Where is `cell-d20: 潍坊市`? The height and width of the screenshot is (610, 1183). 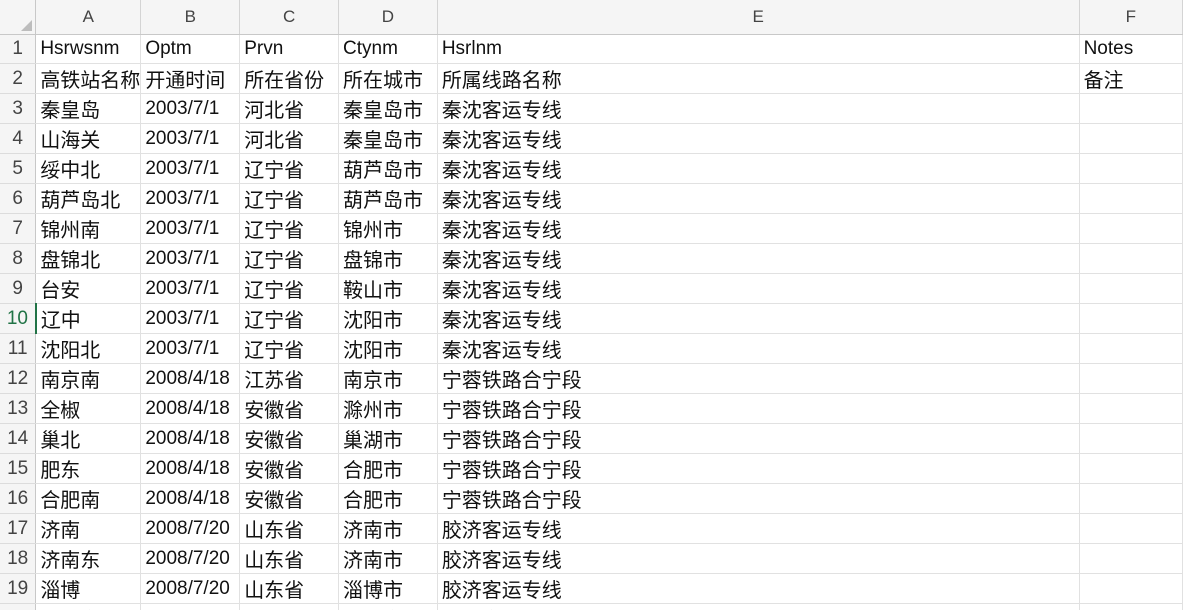
cell-d20: 潍坊市 is located at coordinates (388, 606).